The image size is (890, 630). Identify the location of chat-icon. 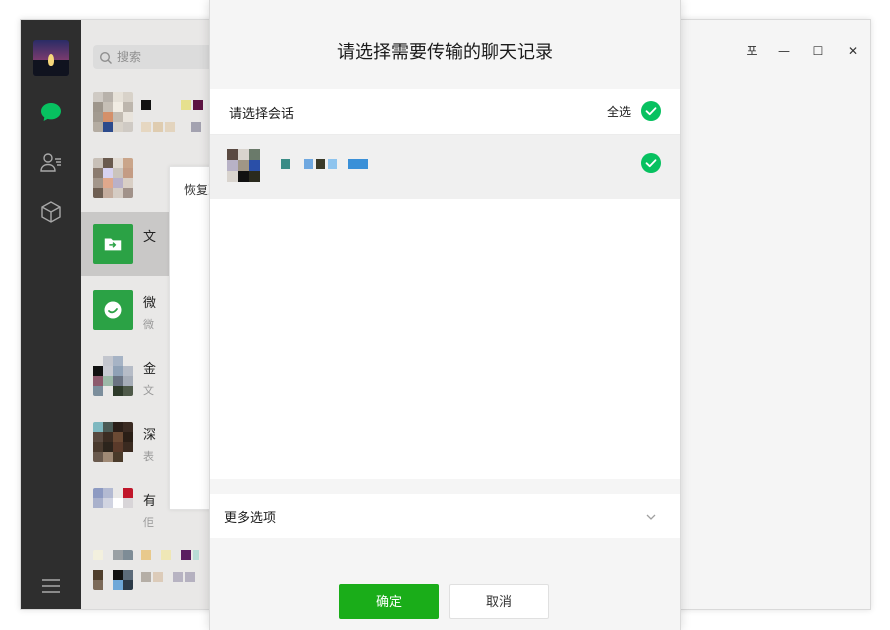
(51, 112).